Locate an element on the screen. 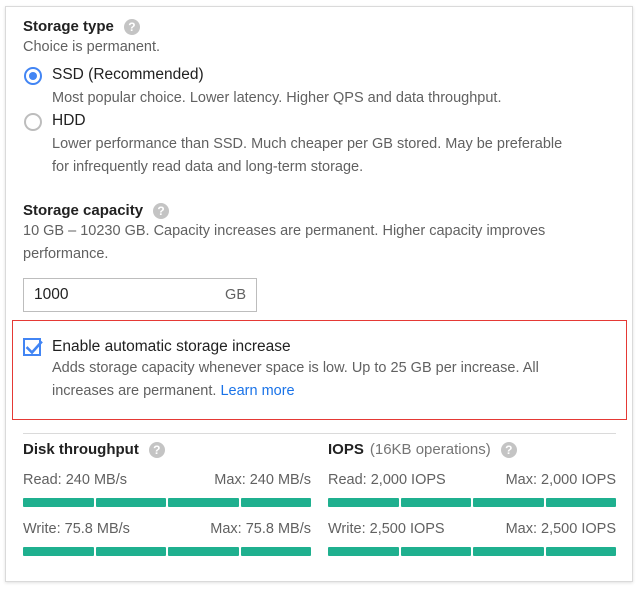 The image size is (640, 590). hdd-label: HDD is located at coordinates (69, 121).